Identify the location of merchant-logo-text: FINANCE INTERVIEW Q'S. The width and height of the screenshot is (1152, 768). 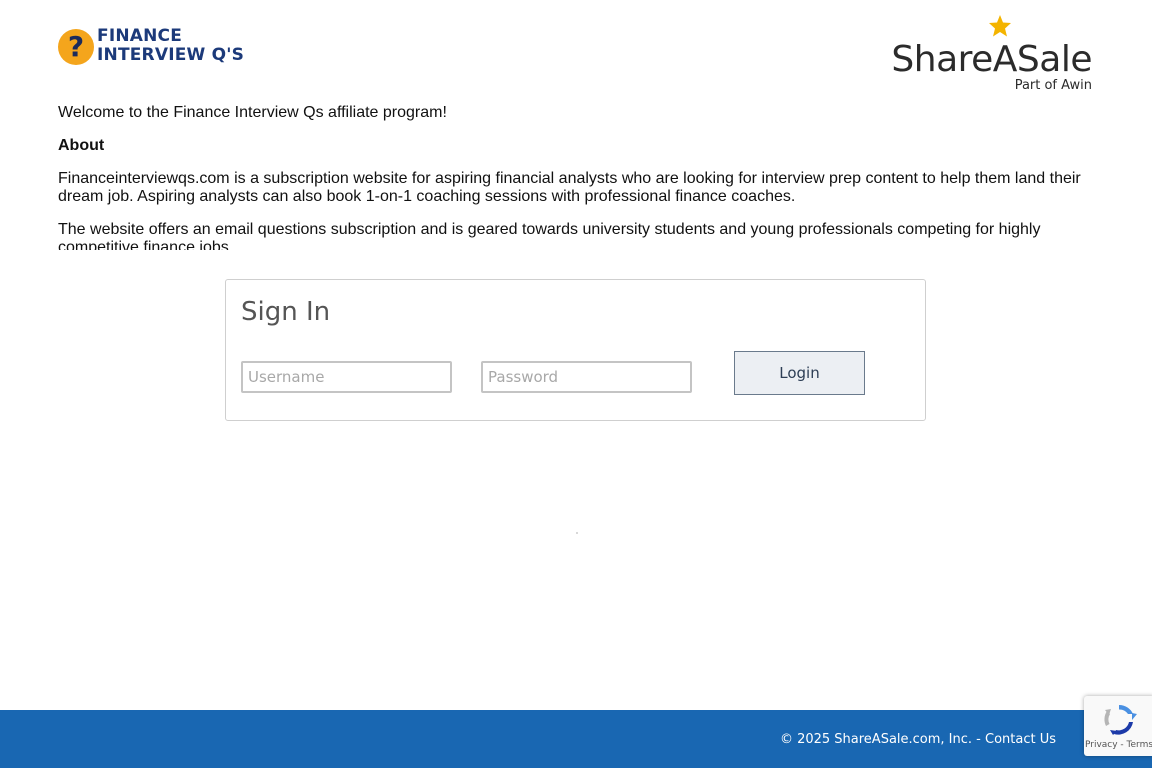
(170, 46).